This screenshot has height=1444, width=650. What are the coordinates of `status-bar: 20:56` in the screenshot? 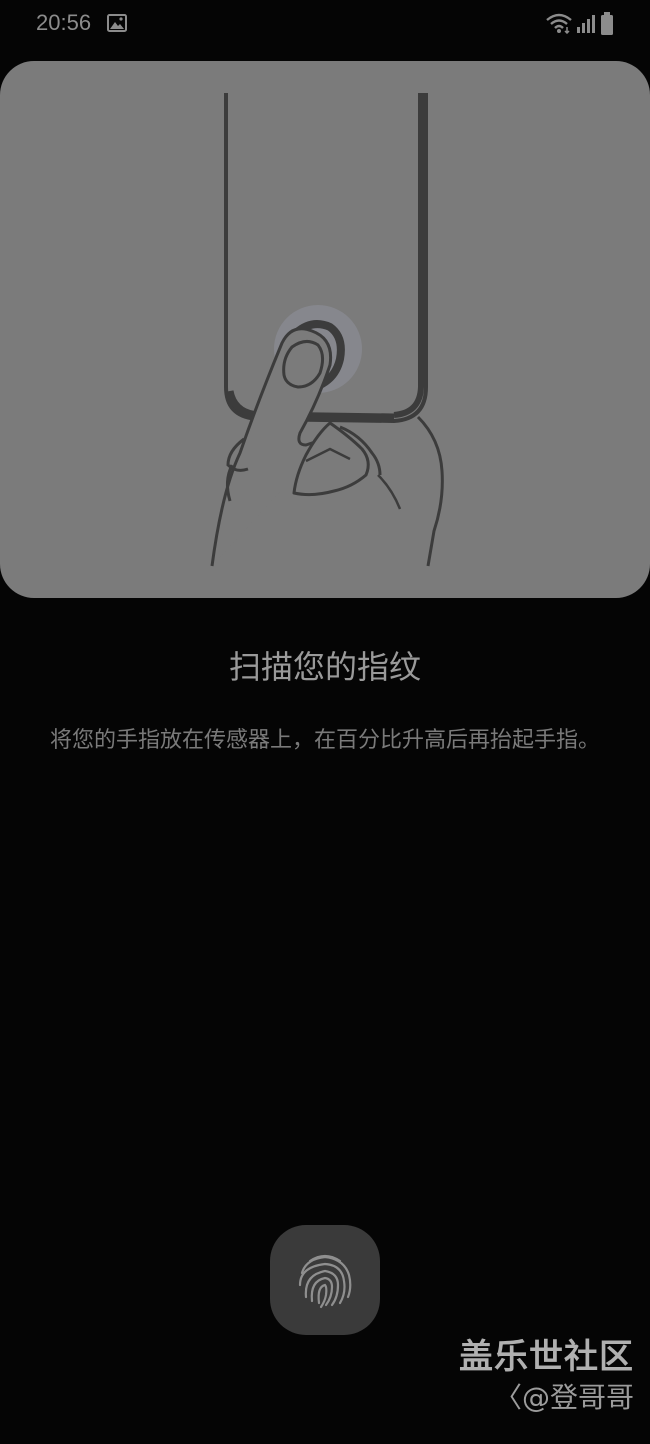 It's located at (325, 24).